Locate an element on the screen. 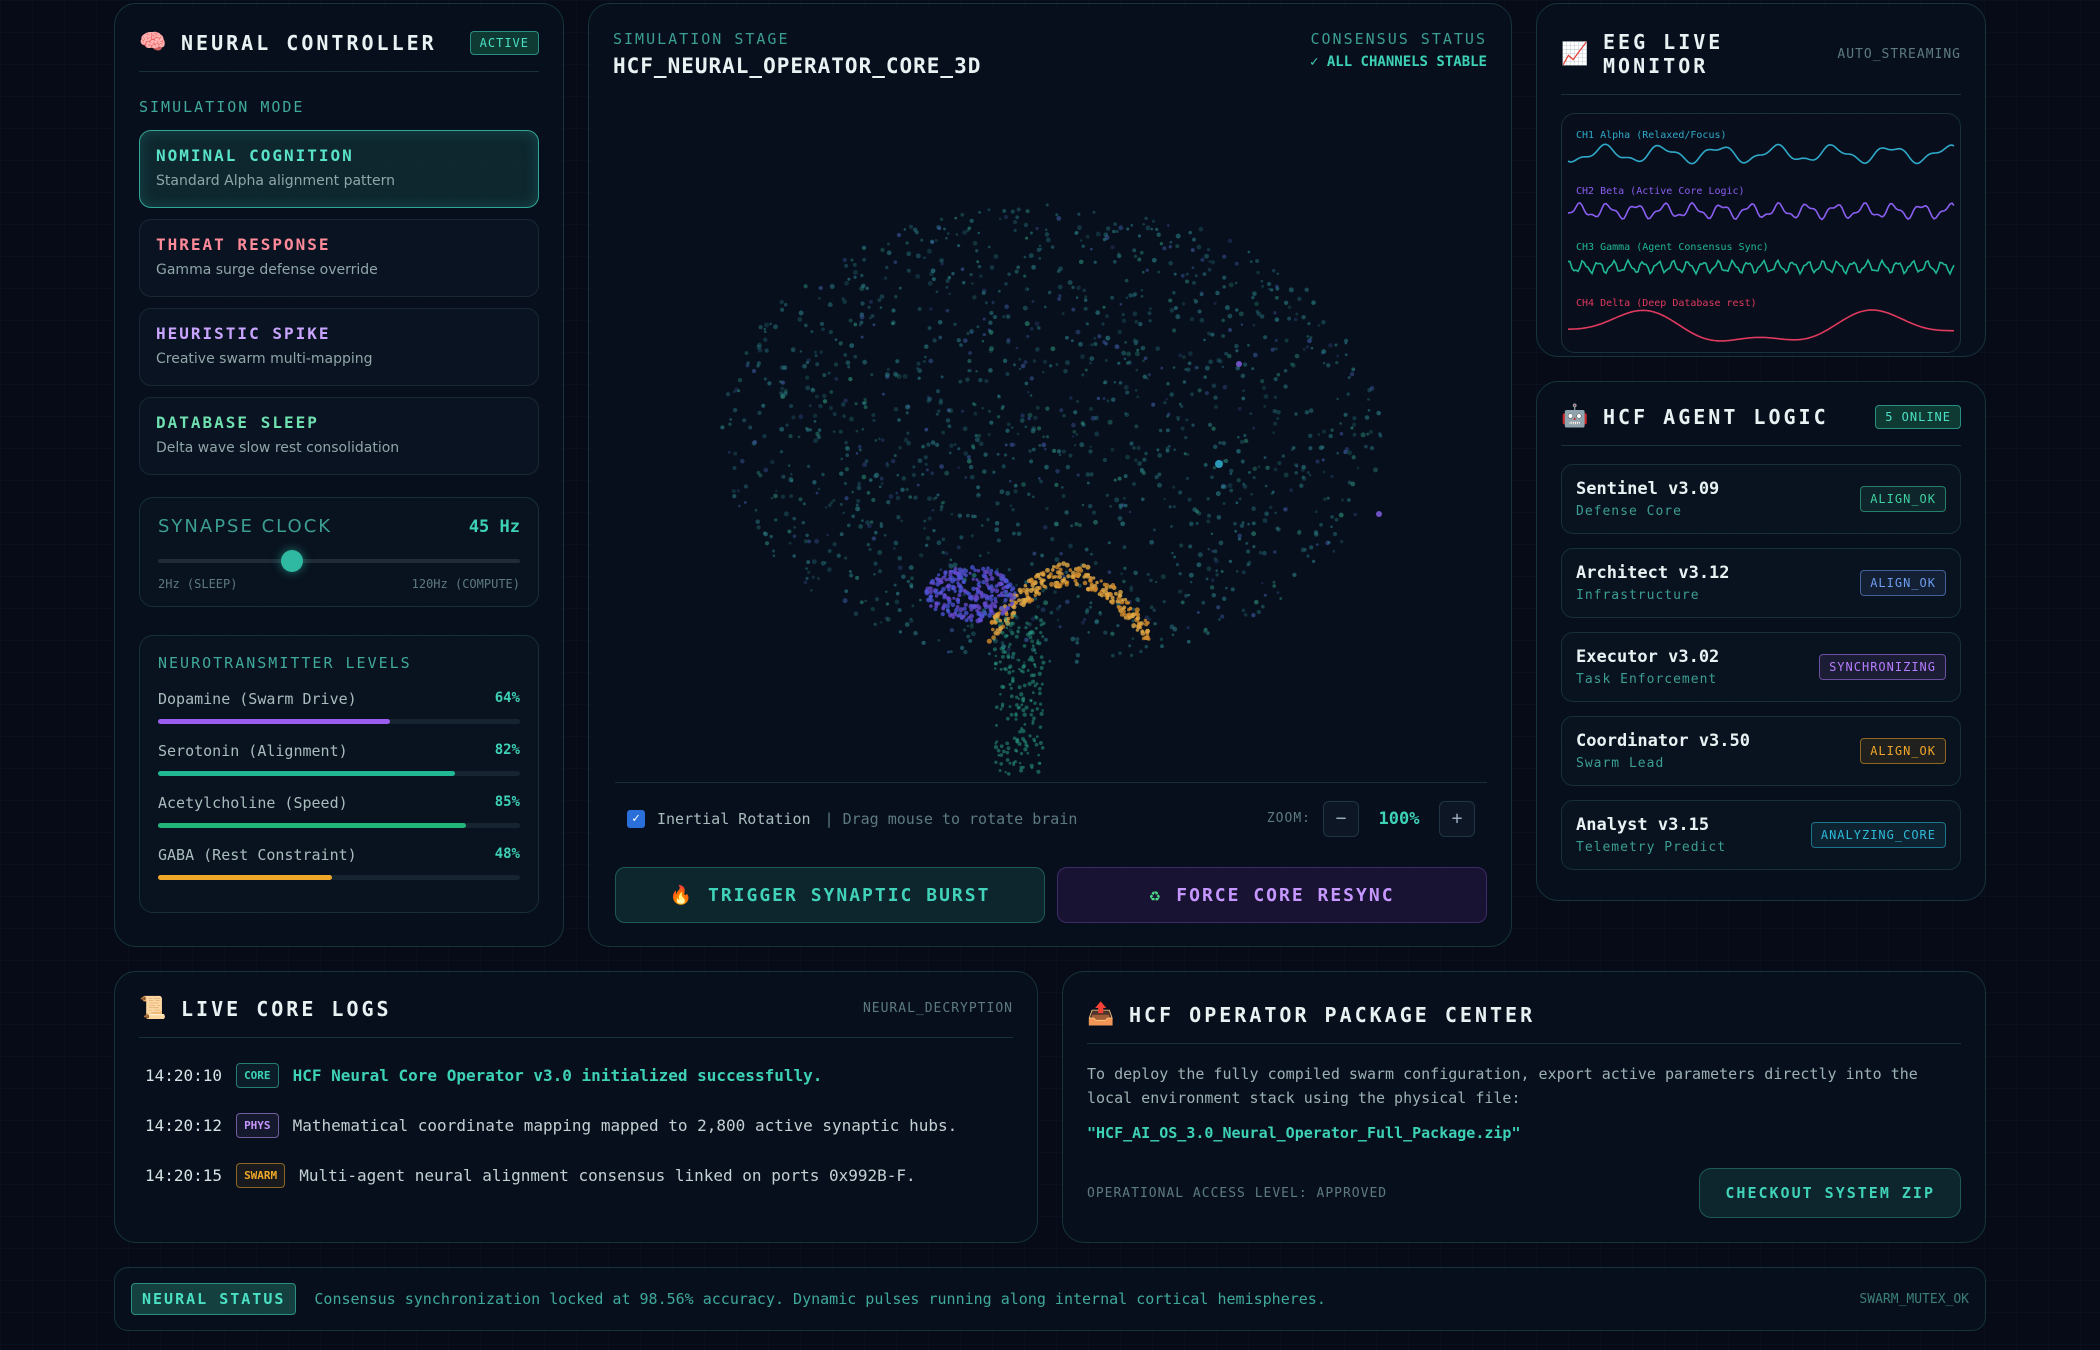 The height and width of the screenshot is (1350, 2100). trigger-synaptic-burst-button: 🔥 TRIGGER SYNAPTIC BURST is located at coordinates (830, 895).